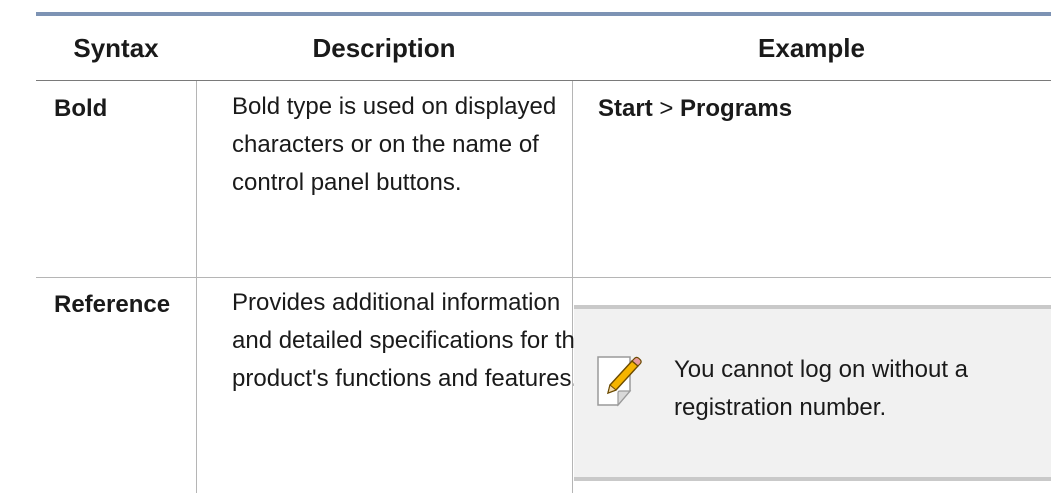 The image size is (1051, 493). Describe the element at coordinates (543, 48) in the screenshot. I see `table-header-row: Syntax Description Example` at that location.